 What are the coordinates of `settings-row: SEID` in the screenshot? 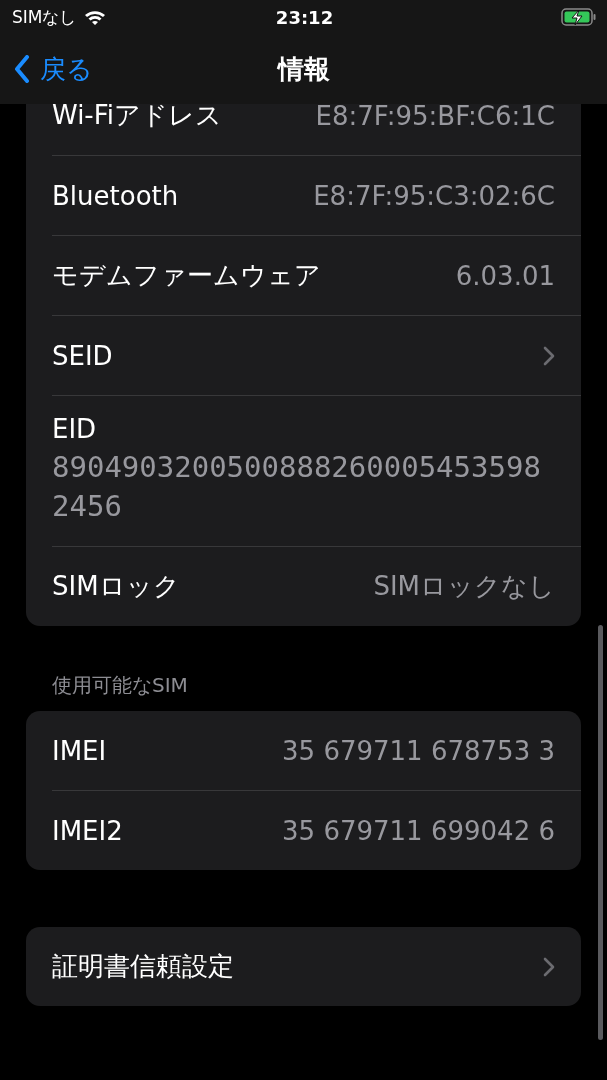 It's located at (316, 355).